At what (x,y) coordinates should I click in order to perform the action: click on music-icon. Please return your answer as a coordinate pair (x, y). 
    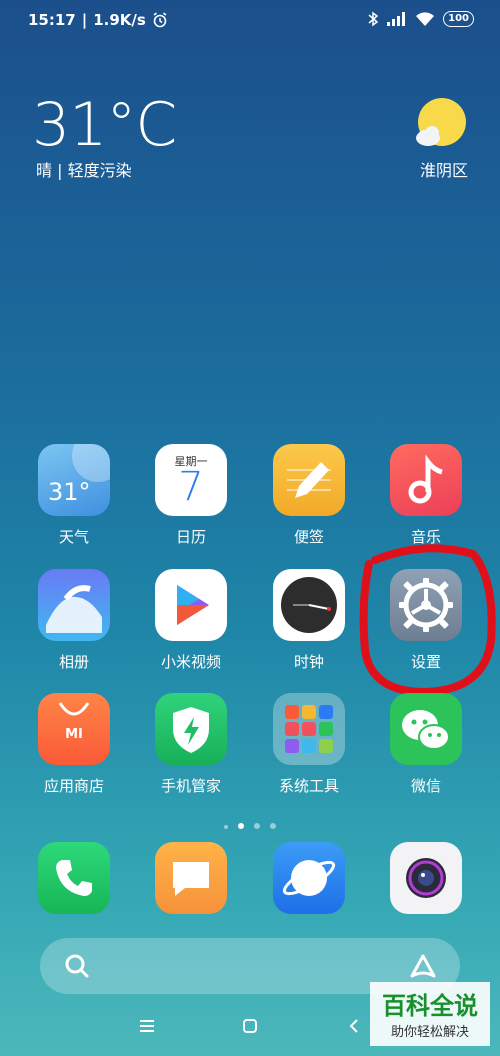
    Looking at the image, I should click on (426, 480).